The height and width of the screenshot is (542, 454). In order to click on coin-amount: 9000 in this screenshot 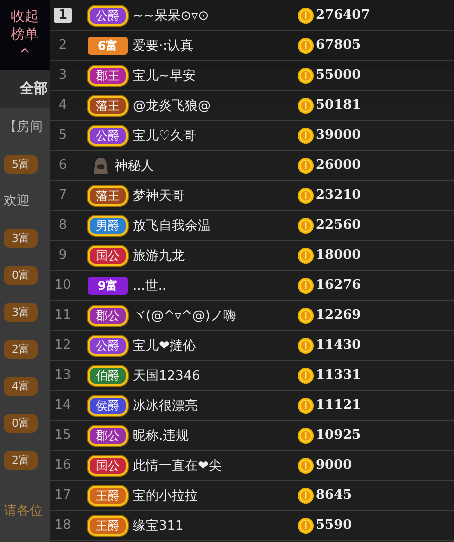, I will do `click(334, 465)`.